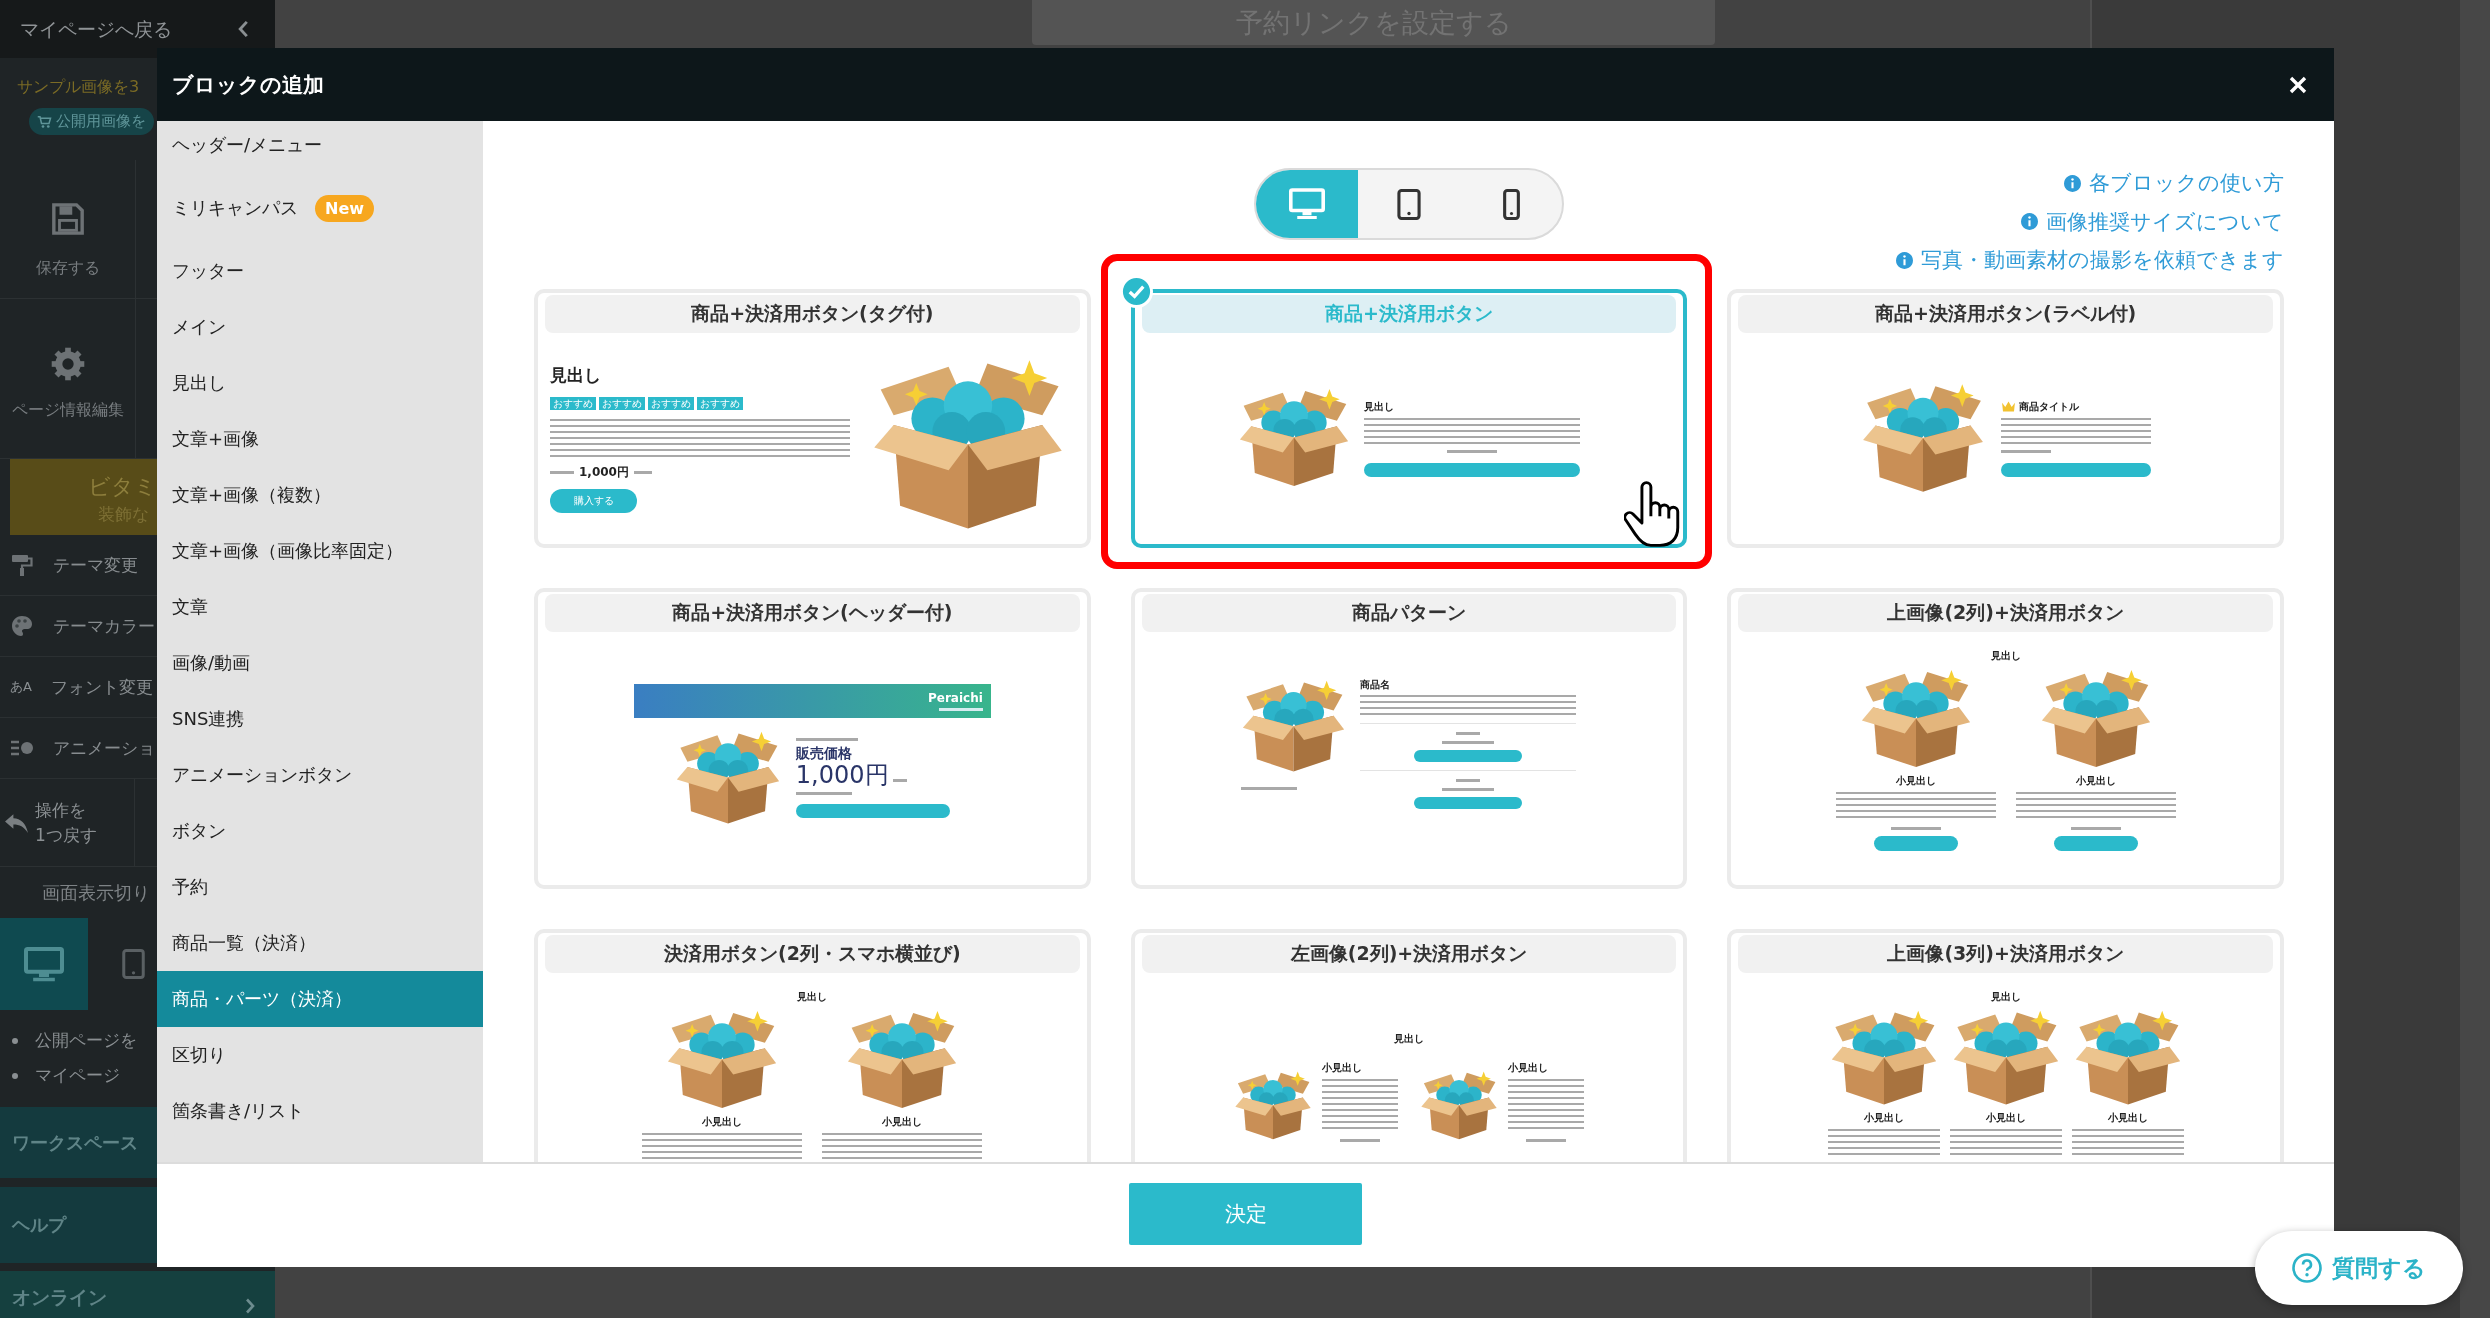 The height and width of the screenshot is (1318, 2490). What do you see at coordinates (78, 1075) in the screenshot?
I see `sidebar-link: マイページ` at bounding box center [78, 1075].